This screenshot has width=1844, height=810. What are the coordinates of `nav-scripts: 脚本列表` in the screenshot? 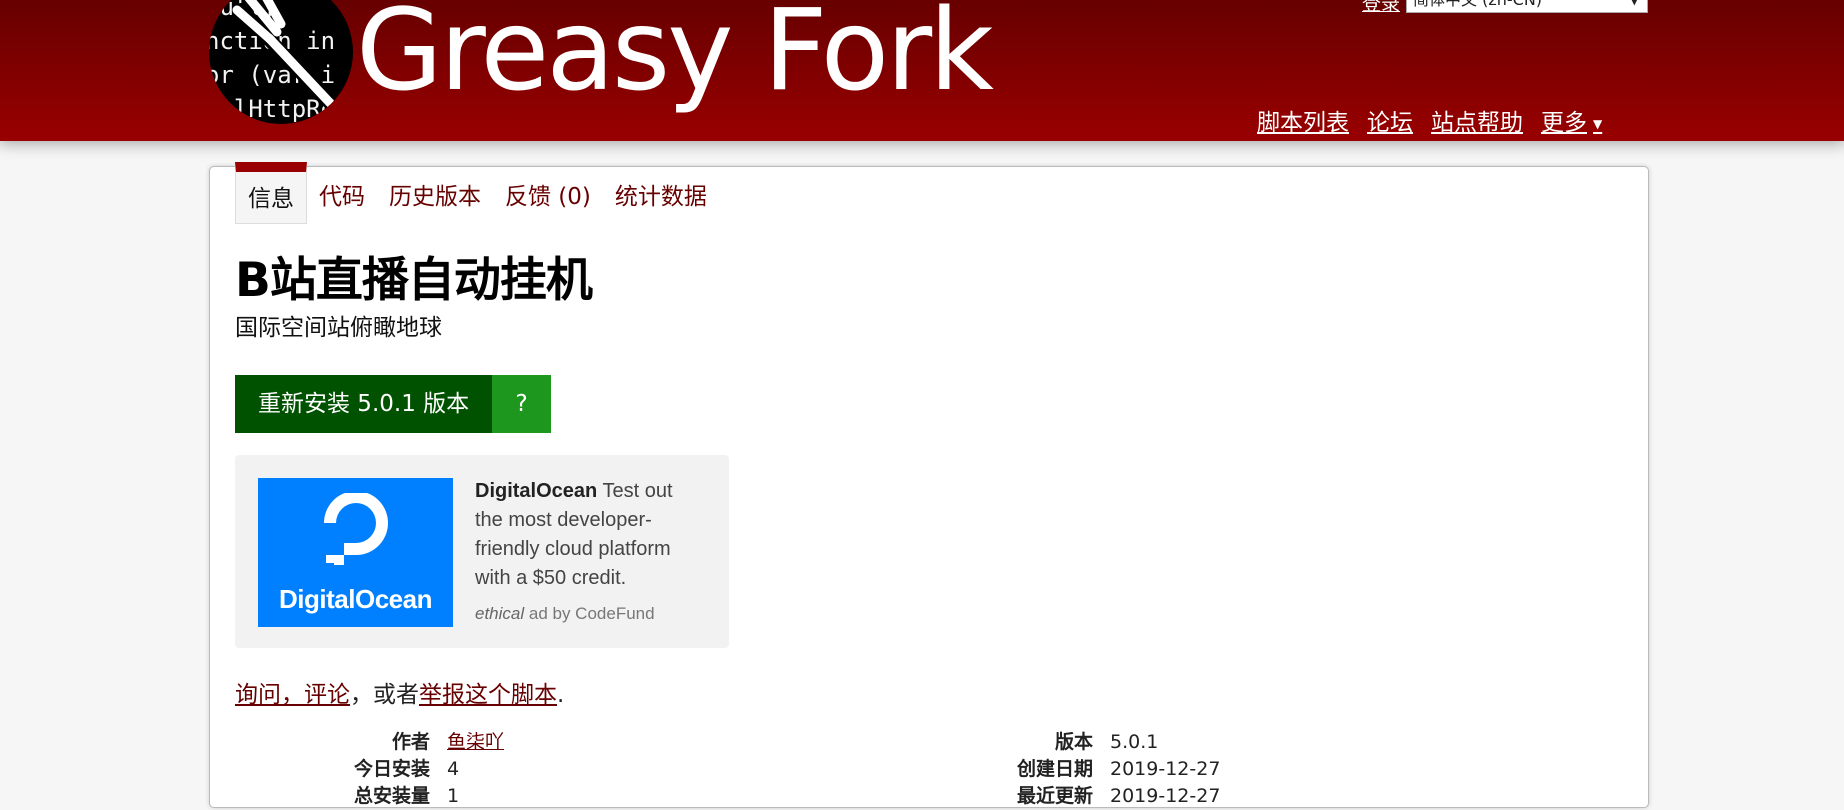 It's located at (1303, 120).